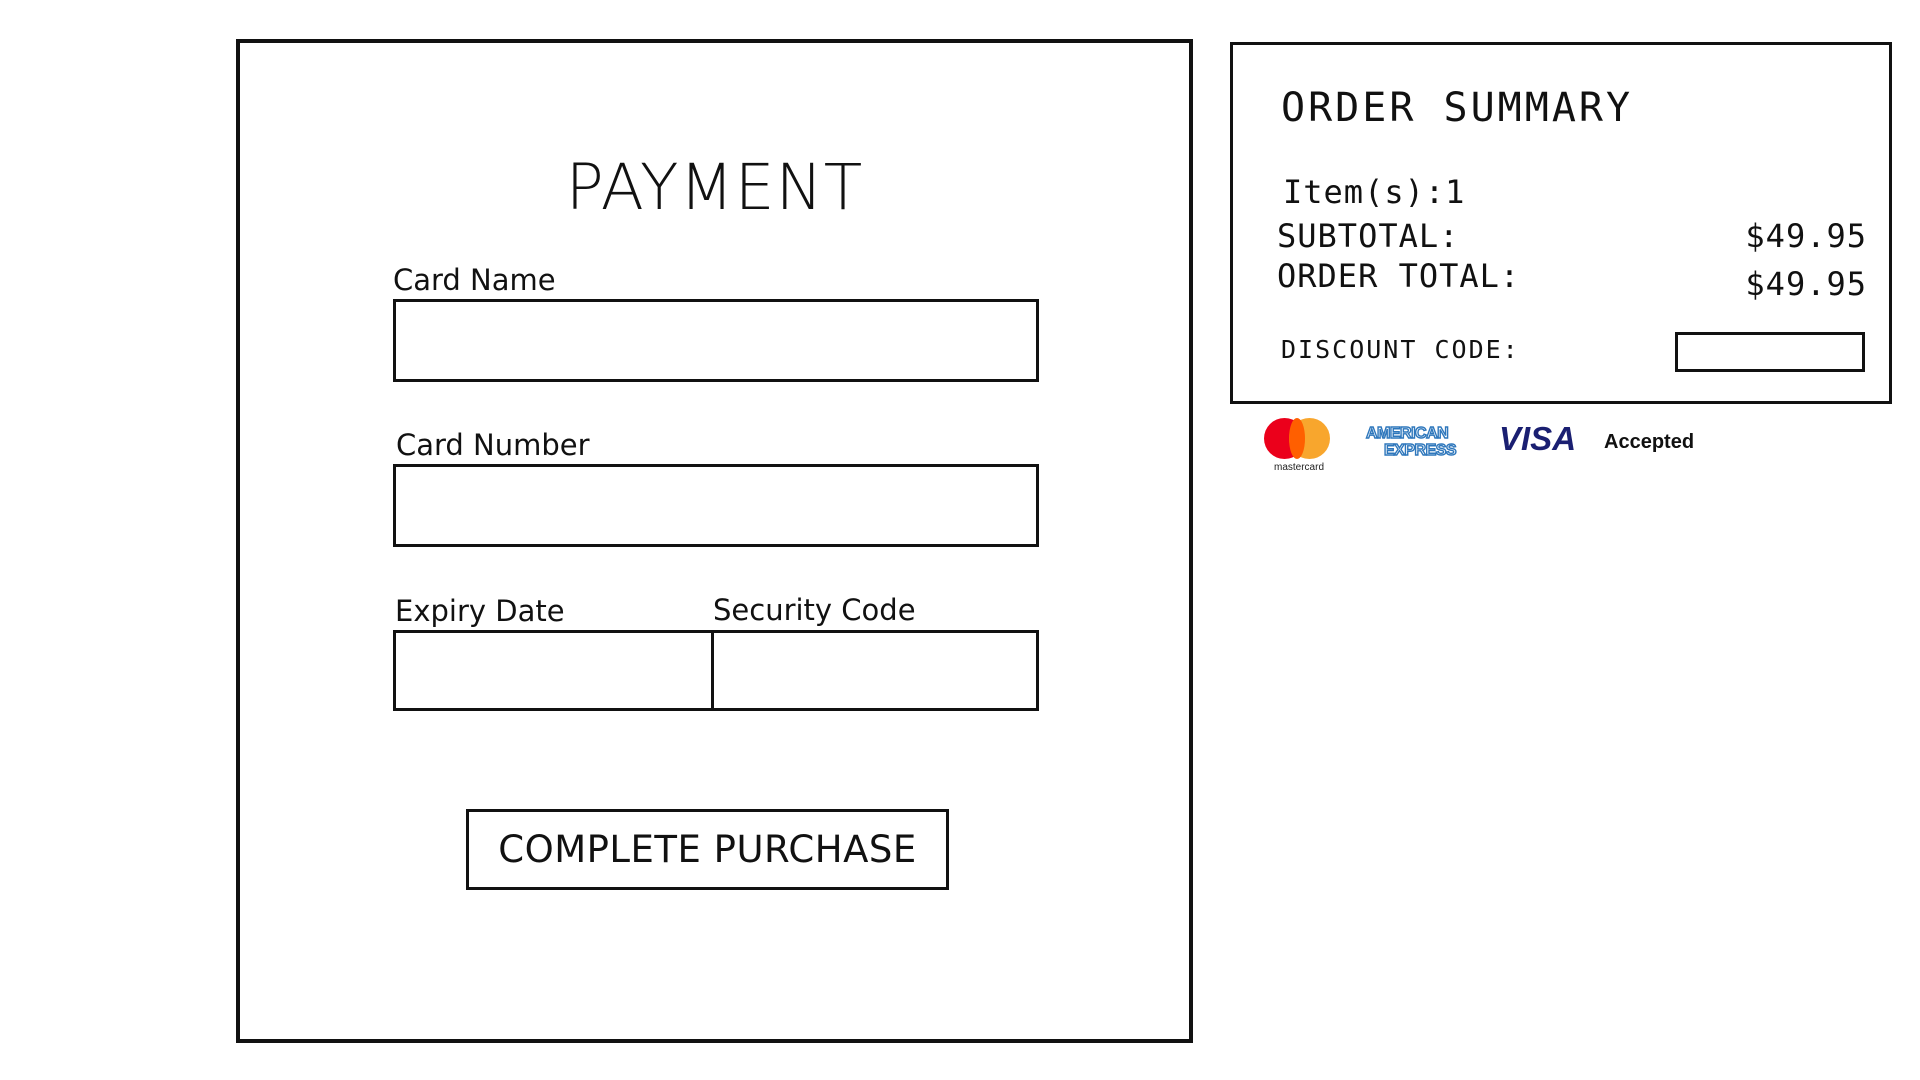  I want to click on discount-code-input, so click(1770, 352).